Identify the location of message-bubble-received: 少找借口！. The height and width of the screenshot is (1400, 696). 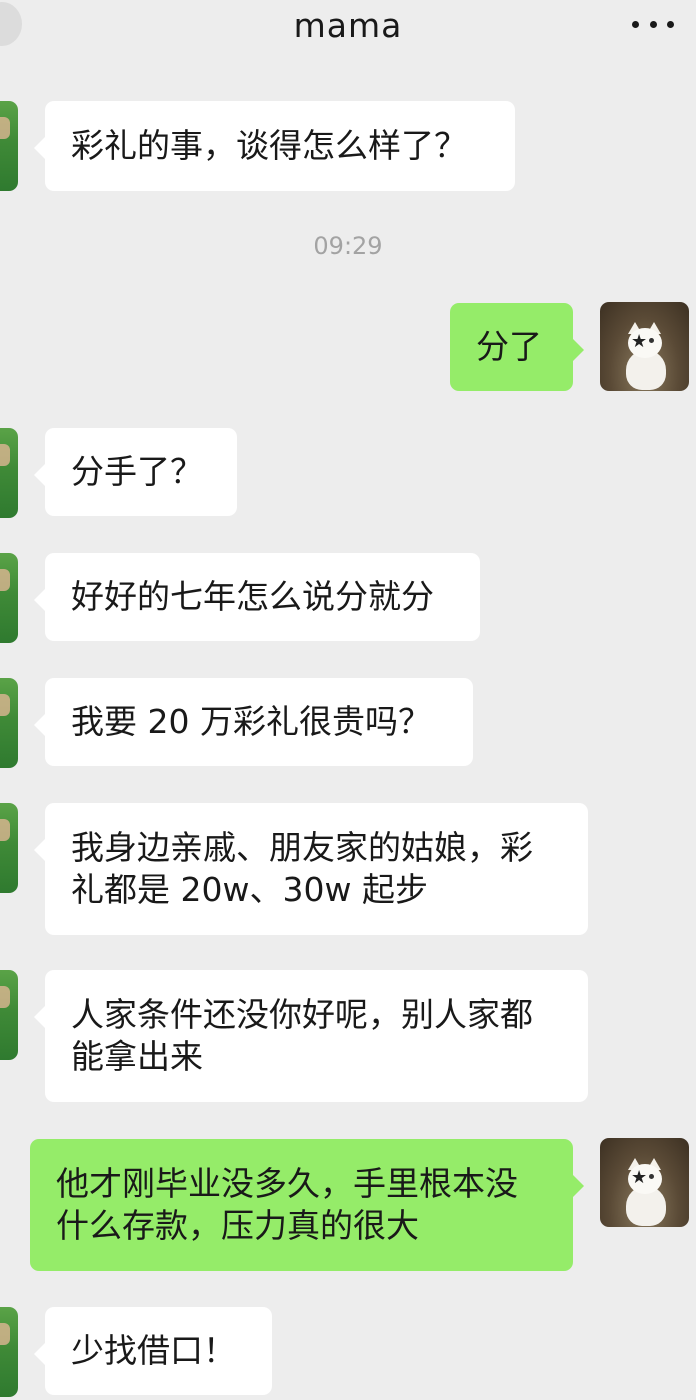
(153, 1351).